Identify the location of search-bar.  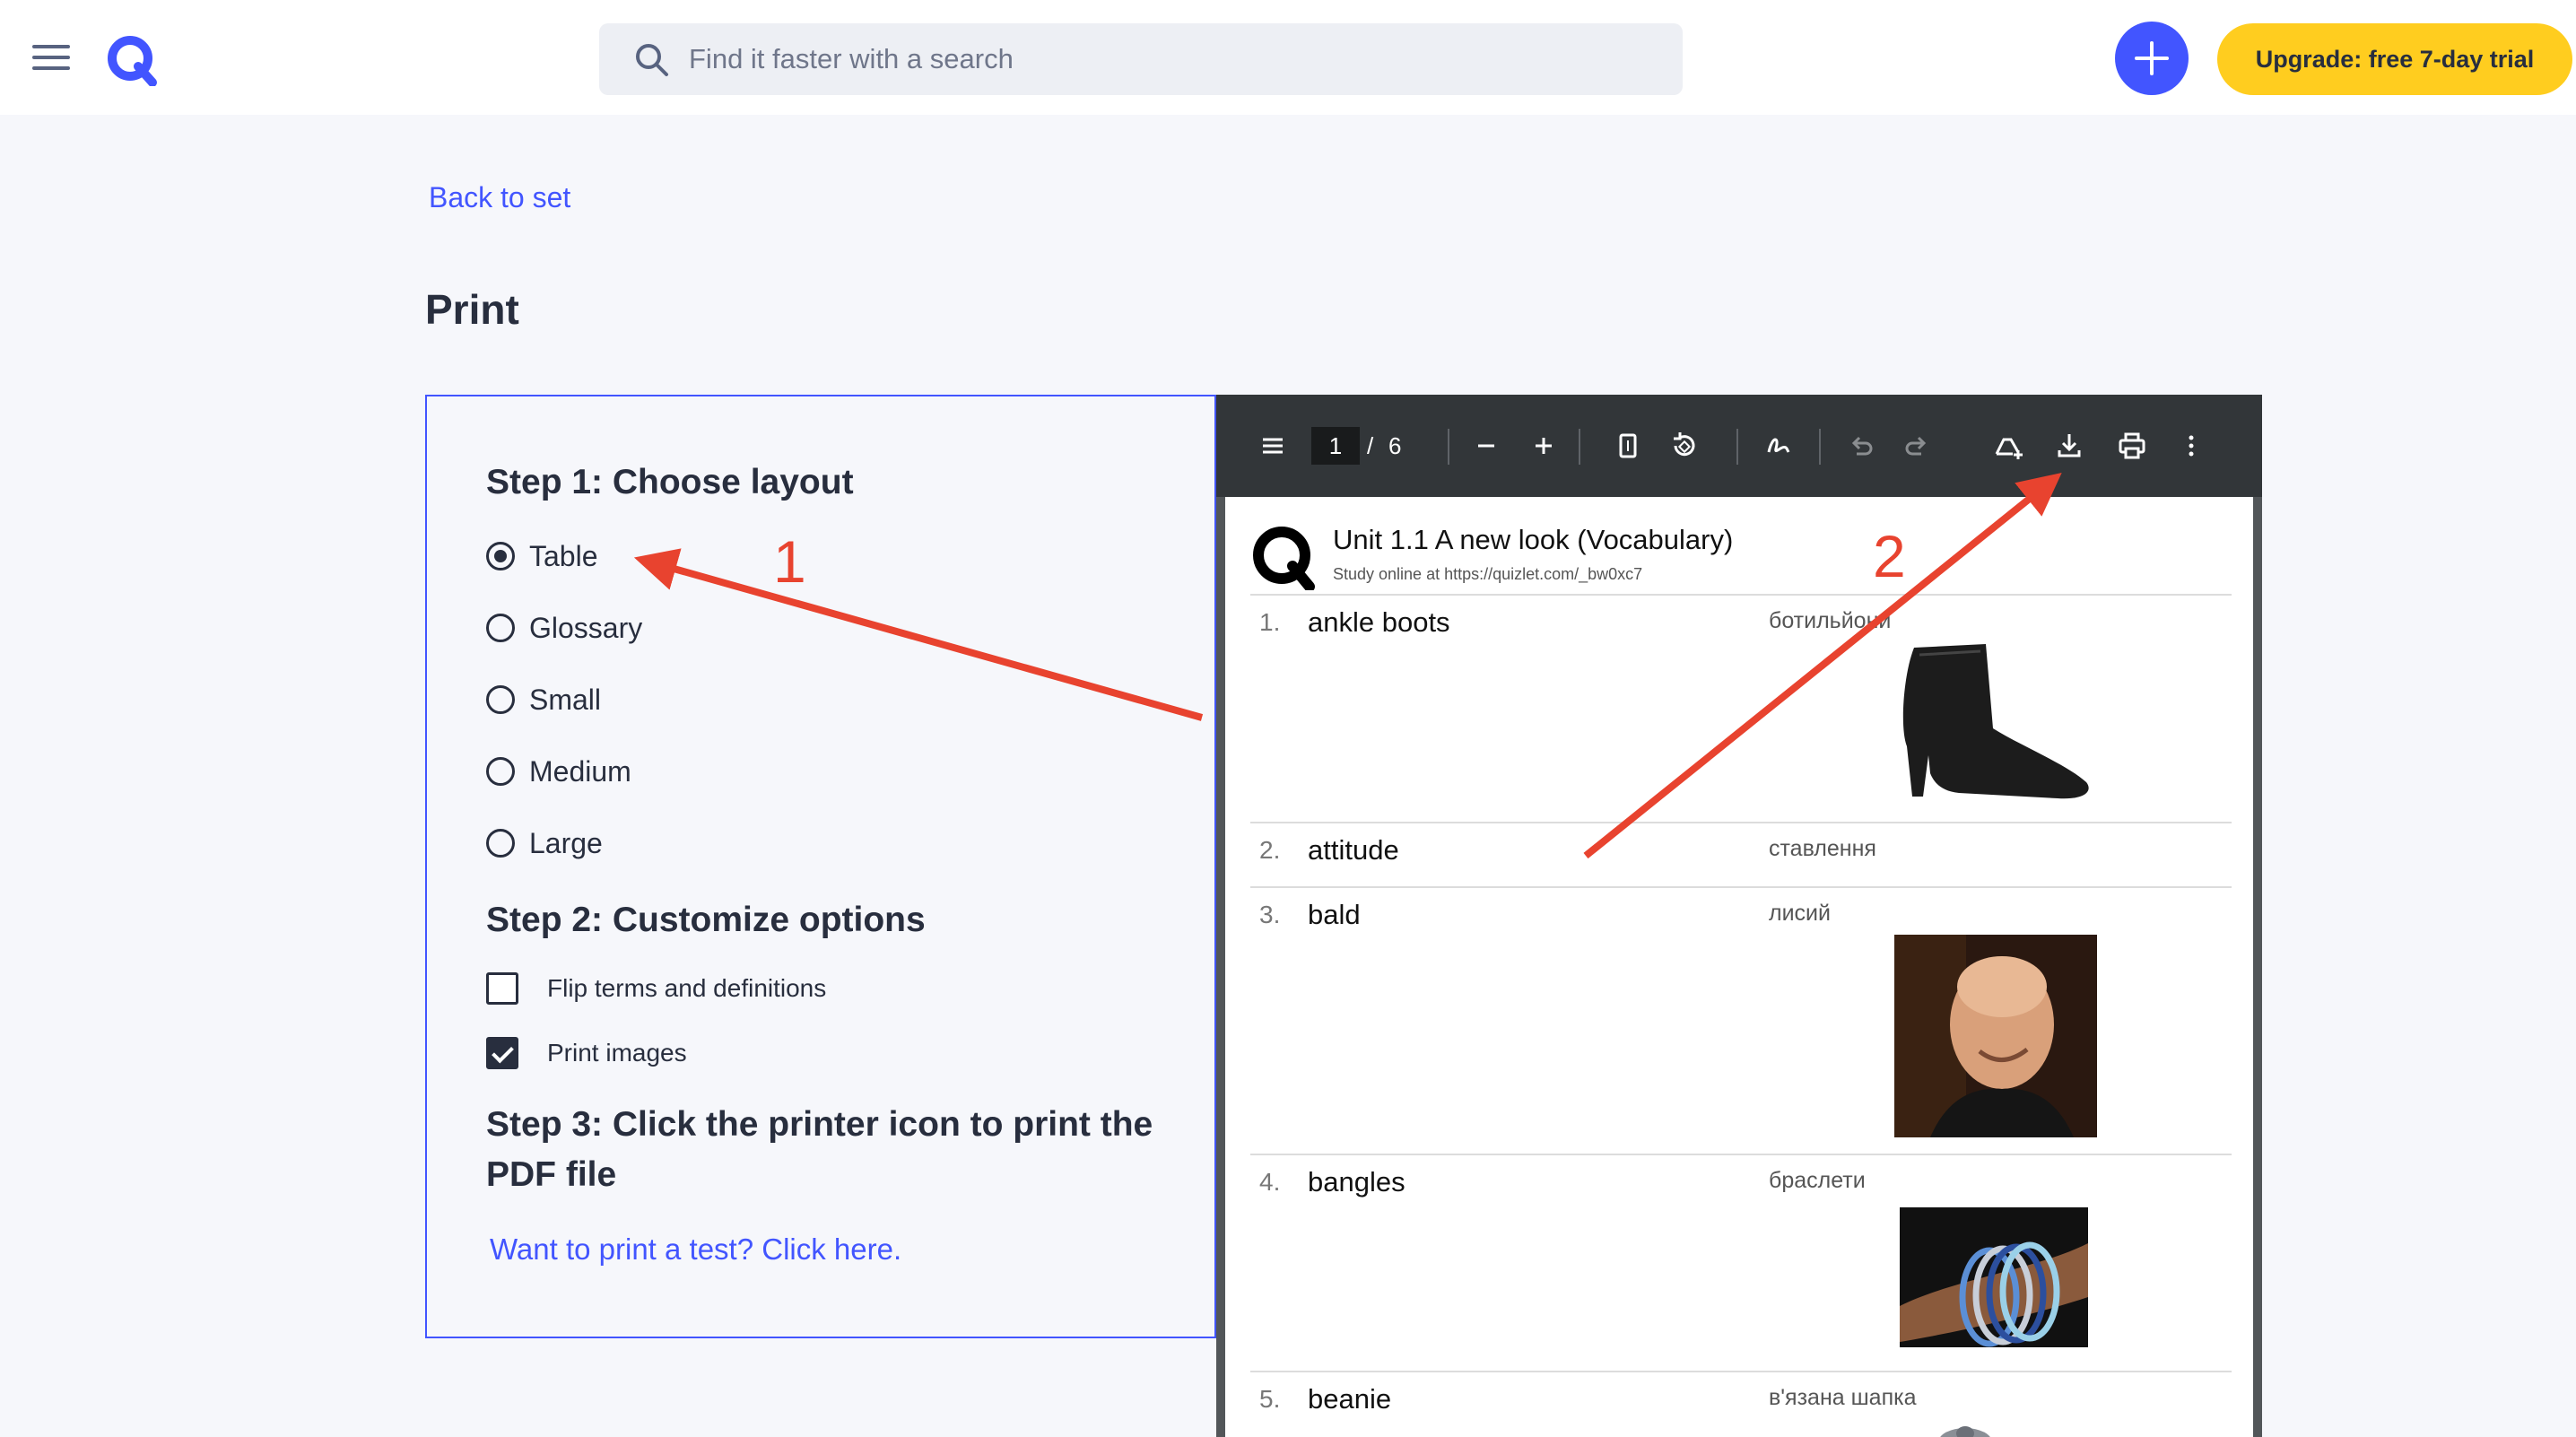
(1141, 59).